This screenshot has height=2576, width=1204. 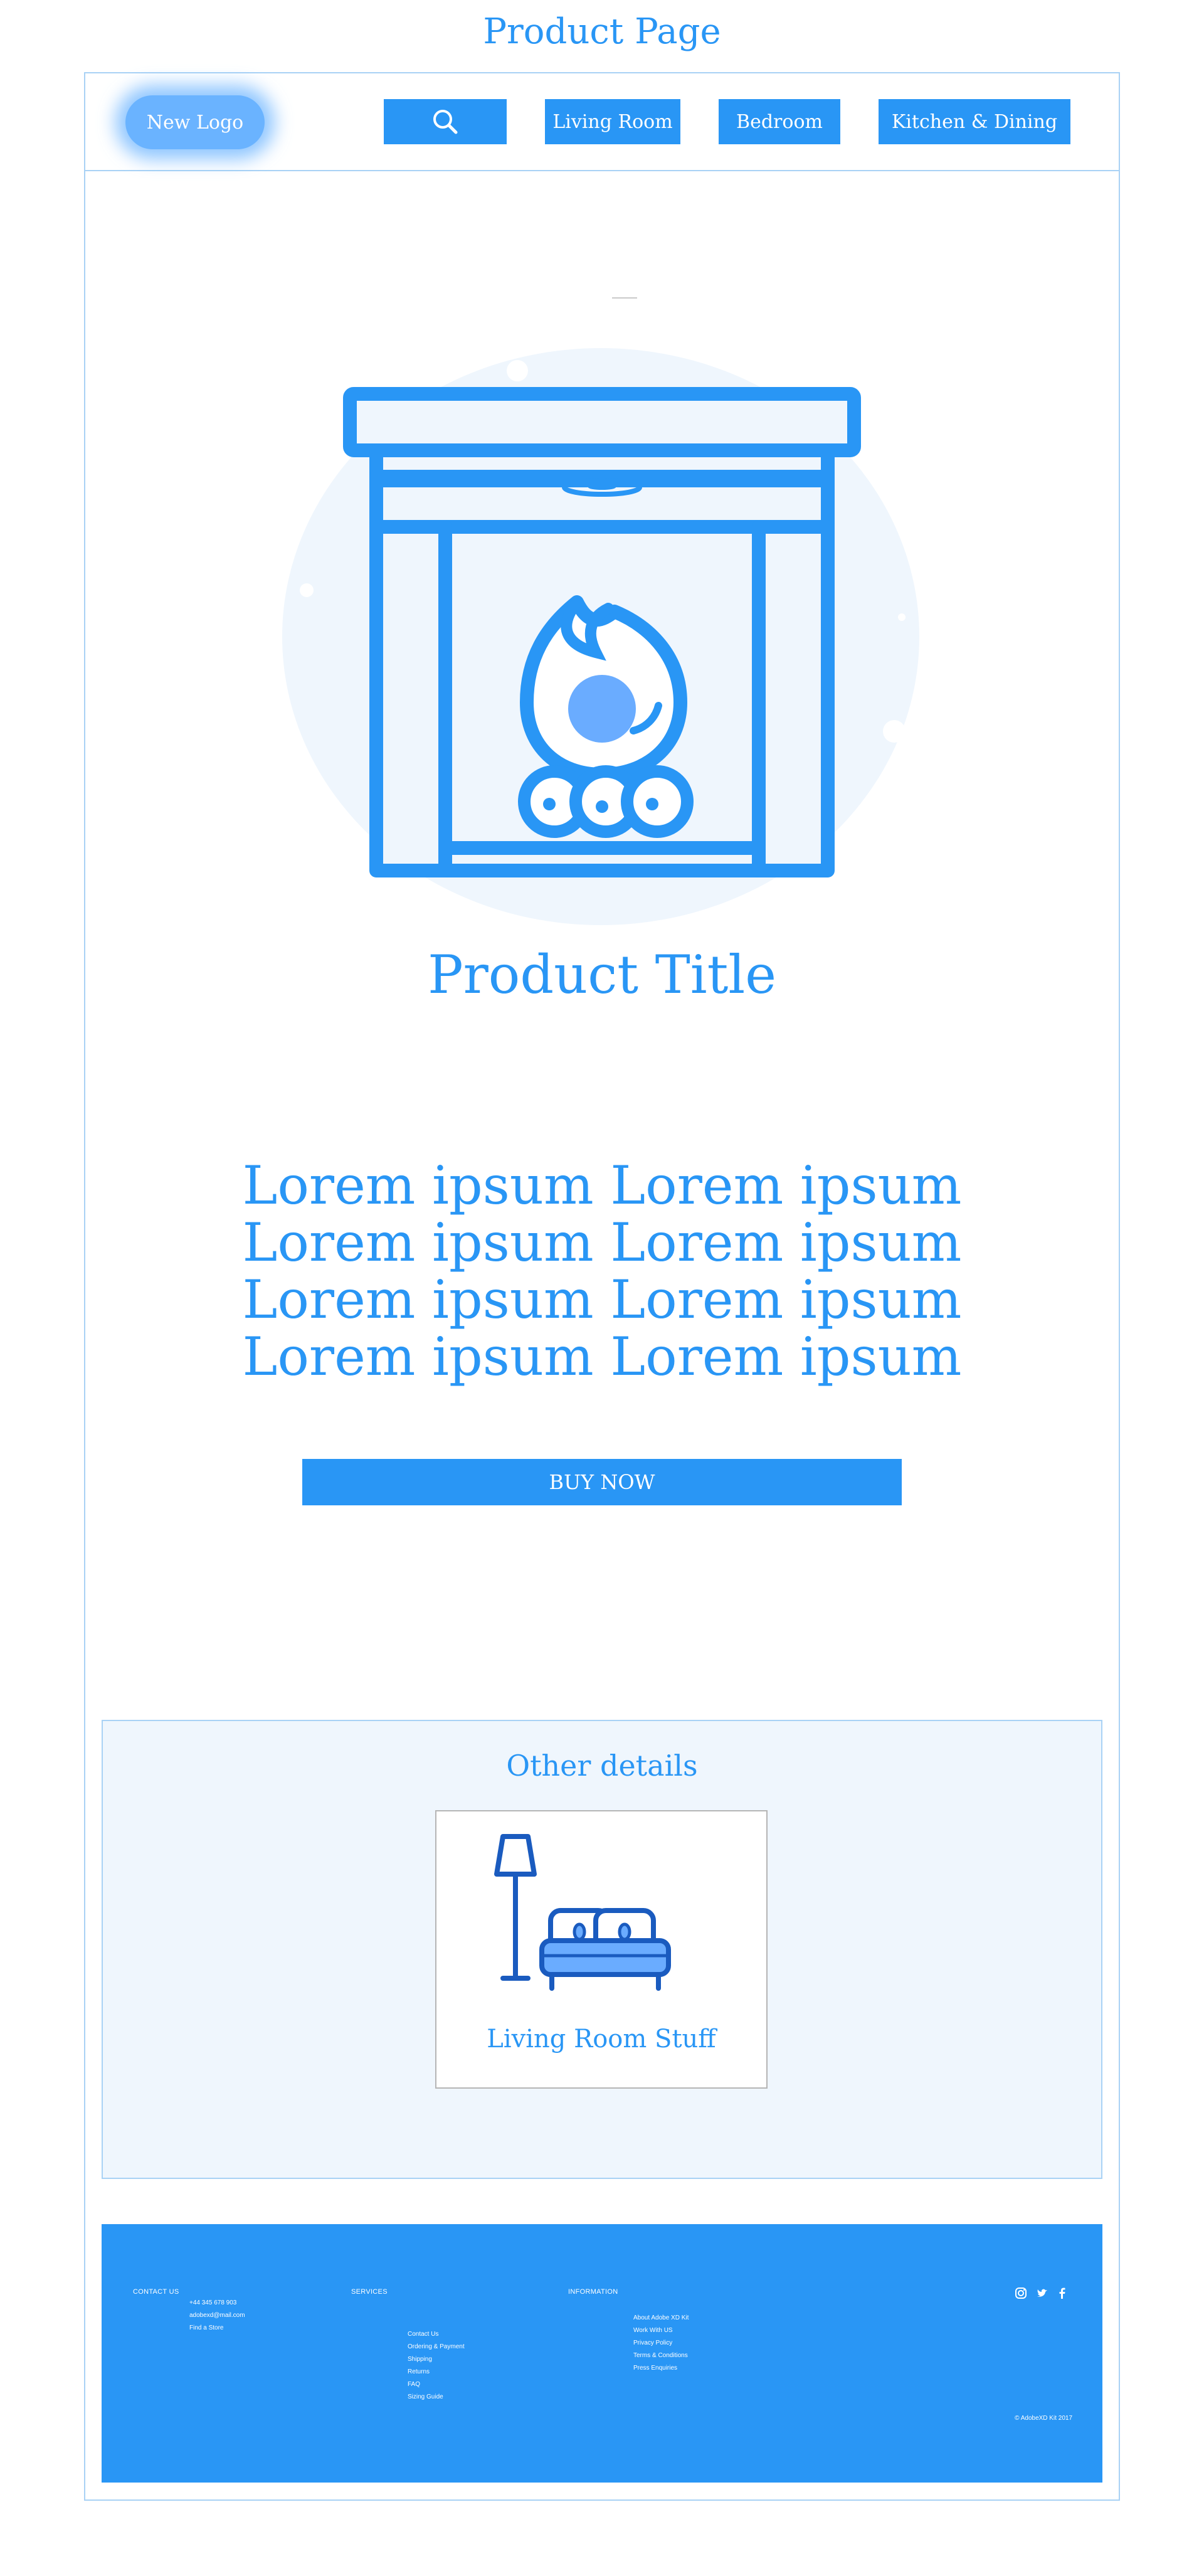 What do you see at coordinates (436, 2397) in the screenshot?
I see `footer-link: Sizing Guide` at bounding box center [436, 2397].